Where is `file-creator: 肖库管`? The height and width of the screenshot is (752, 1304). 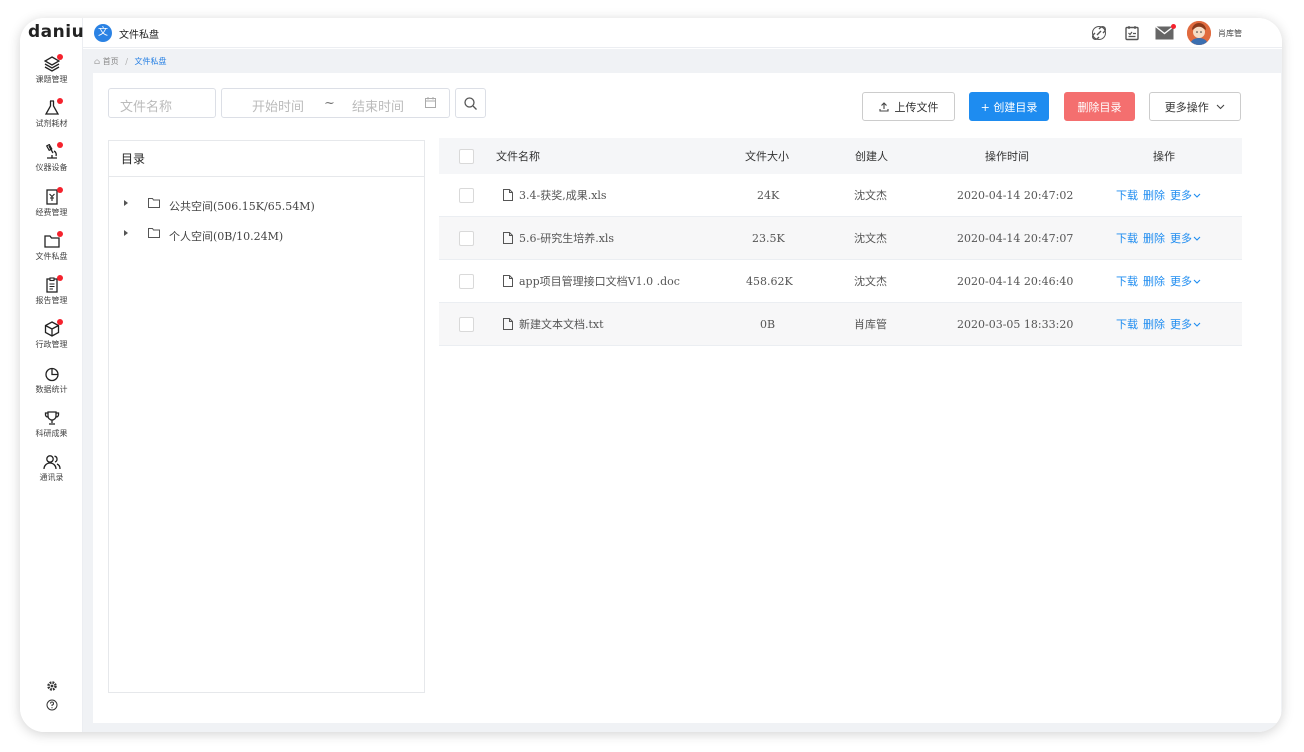
file-creator: 肖库管 is located at coordinates (870, 324).